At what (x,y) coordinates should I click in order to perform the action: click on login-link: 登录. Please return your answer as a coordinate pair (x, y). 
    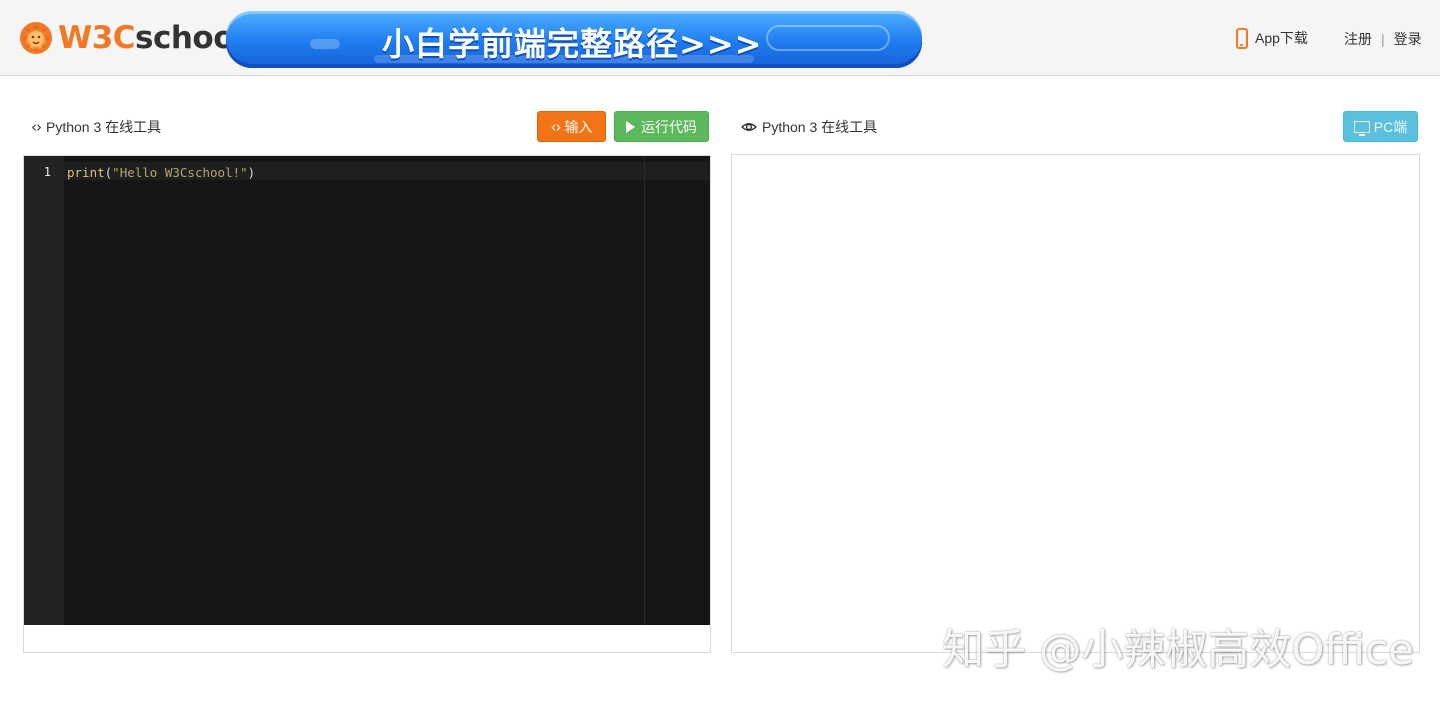
    Looking at the image, I should click on (1408, 39).